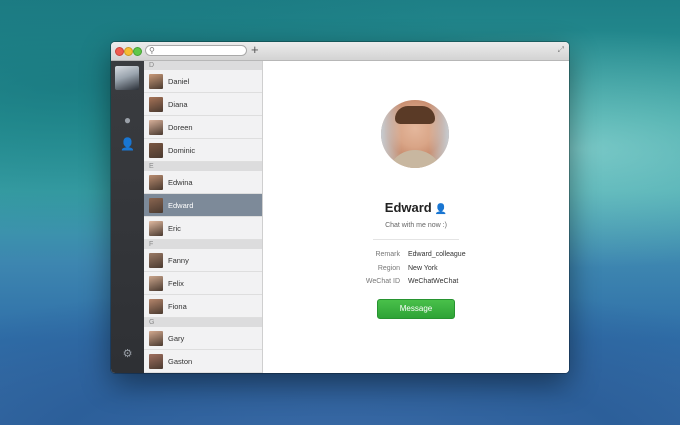 The height and width of the screenshot is (425, 680). Describe the element at coordinates (387, 254) in the screenshot. I see `info-label: Remark` at that location.